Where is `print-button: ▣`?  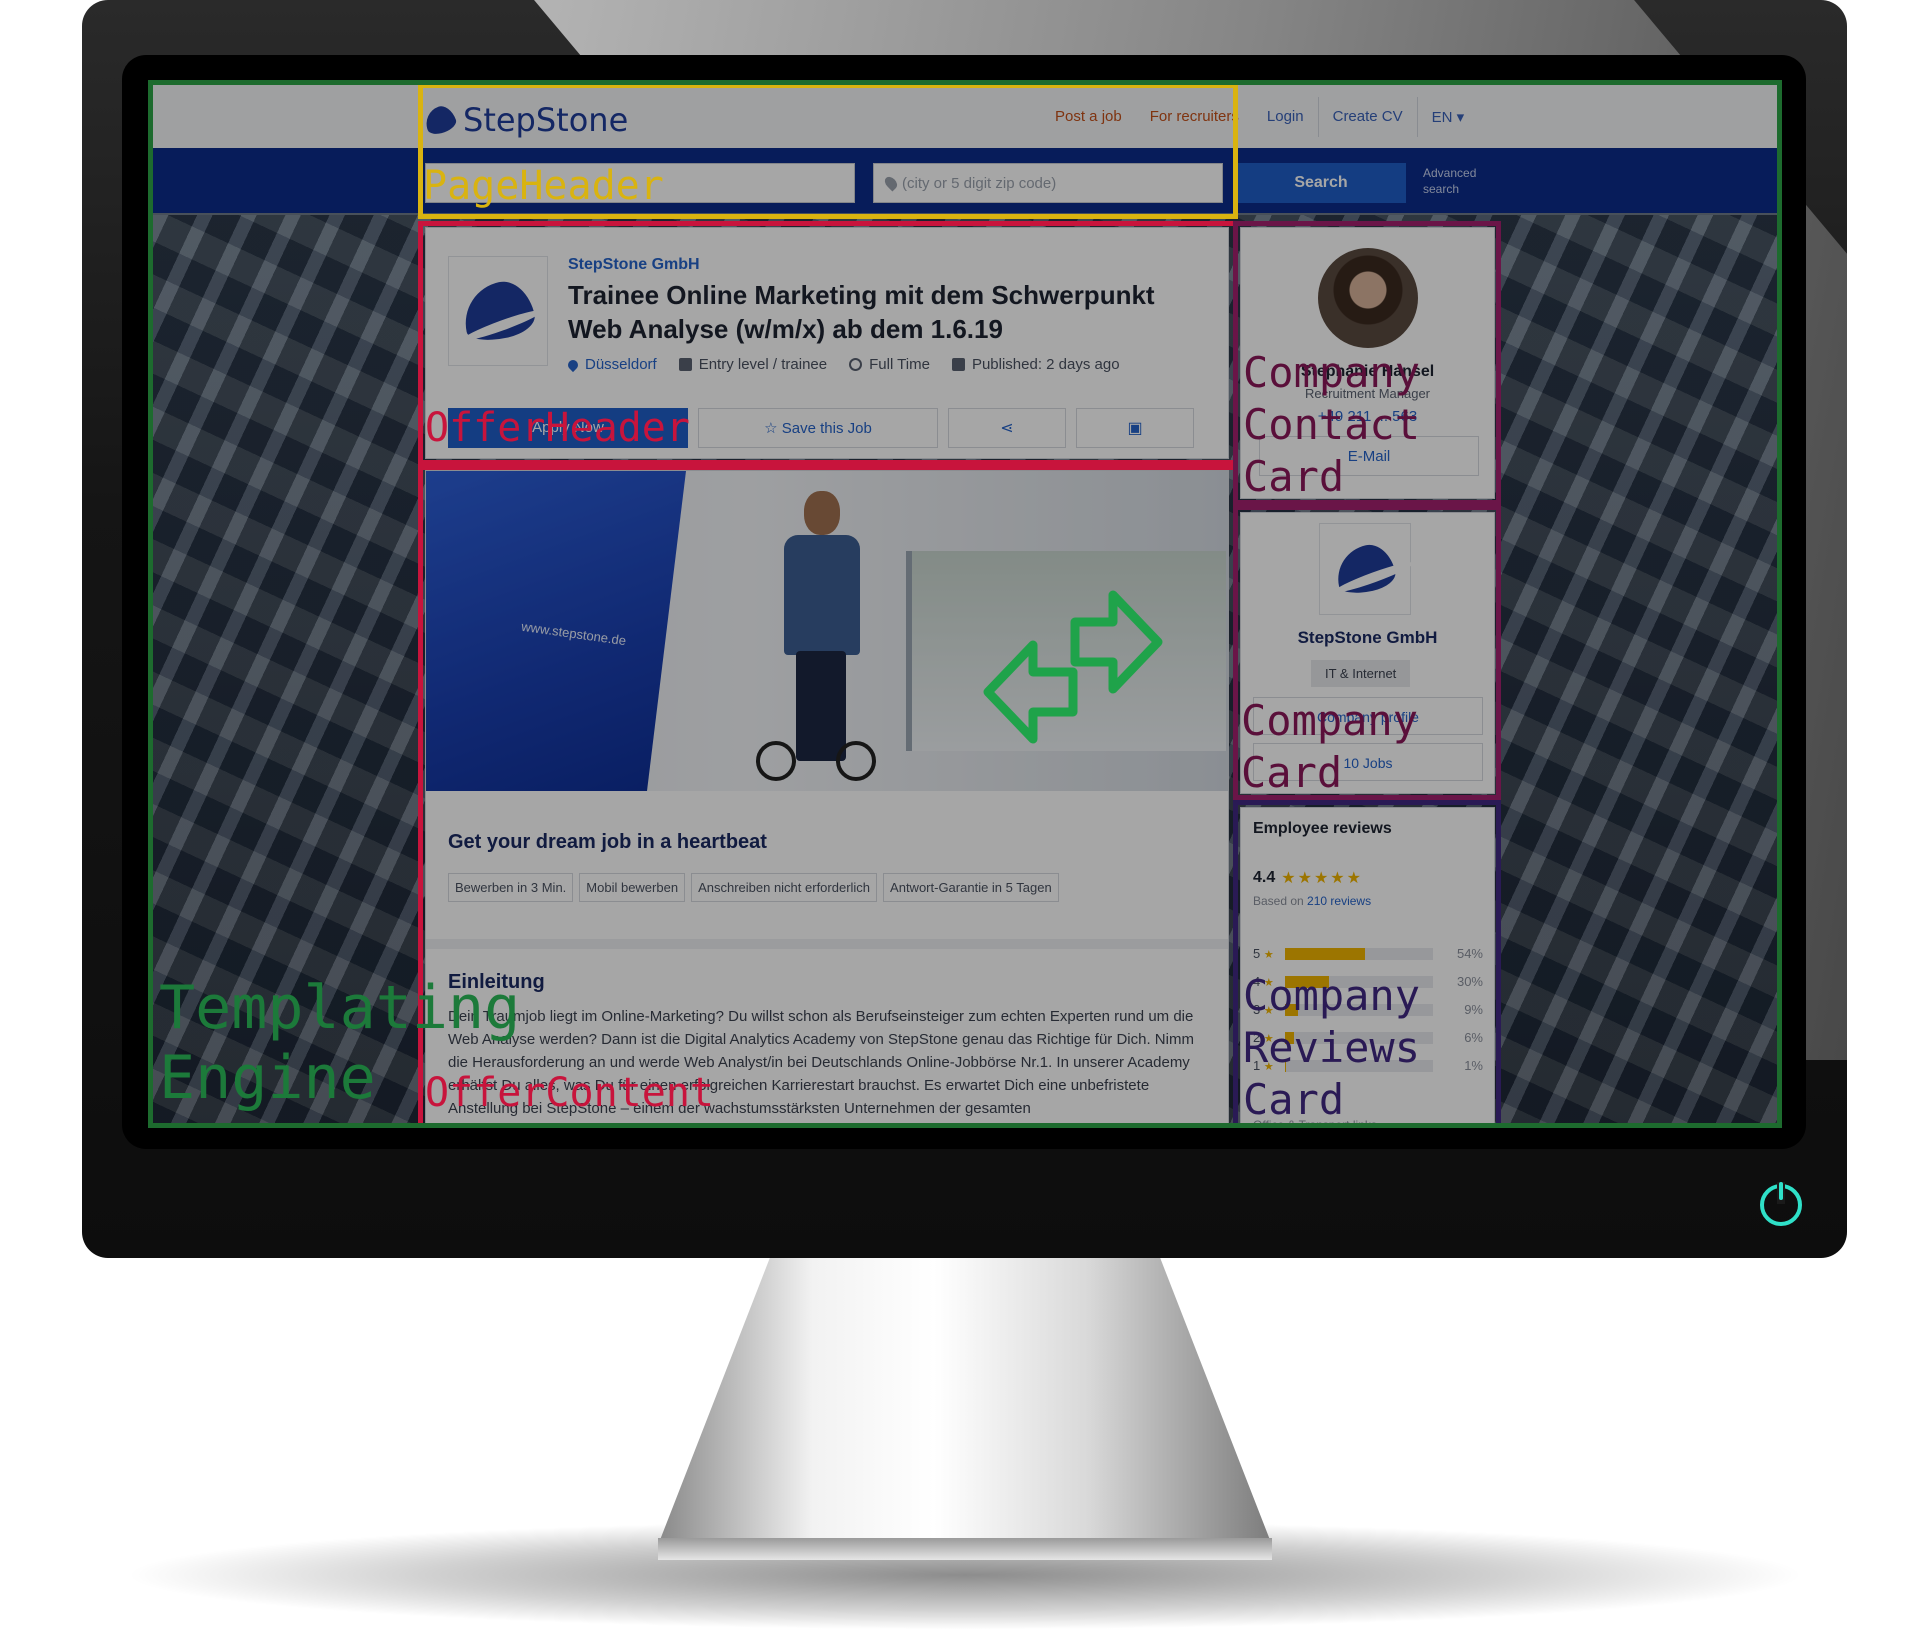 print-button: ▣ is located at coordinates (1135, 428).